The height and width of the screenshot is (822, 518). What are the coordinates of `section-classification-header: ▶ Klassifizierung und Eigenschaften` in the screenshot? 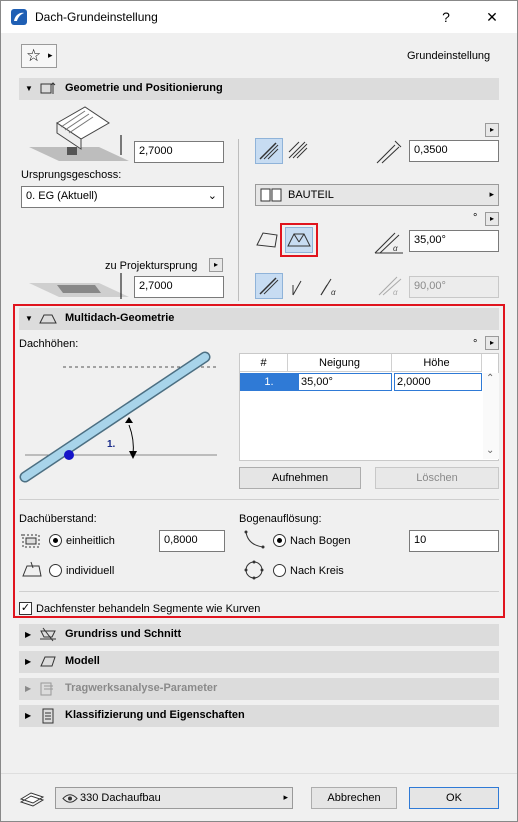 It's located at (259, 716).